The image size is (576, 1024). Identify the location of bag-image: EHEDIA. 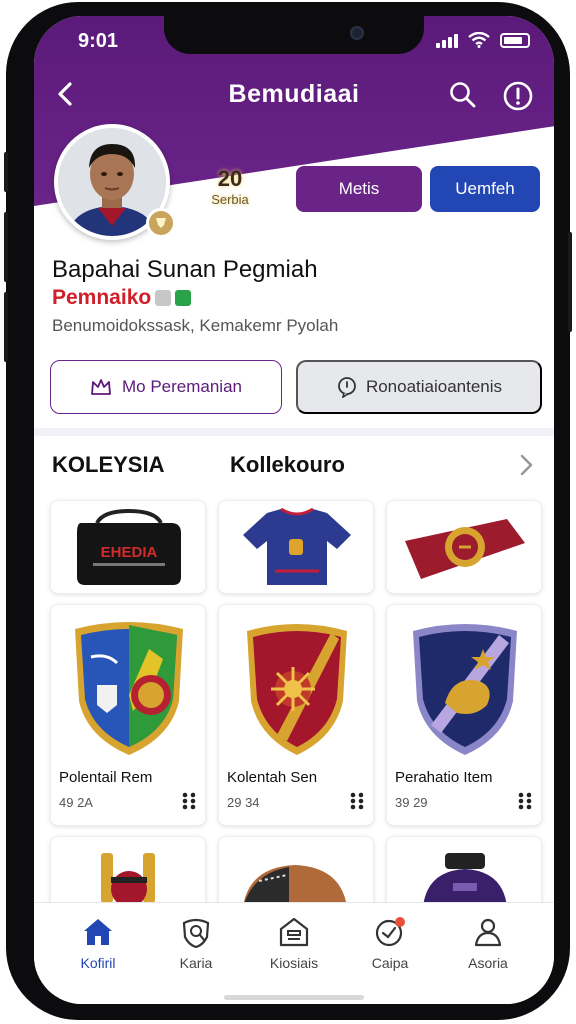
(129, 546).